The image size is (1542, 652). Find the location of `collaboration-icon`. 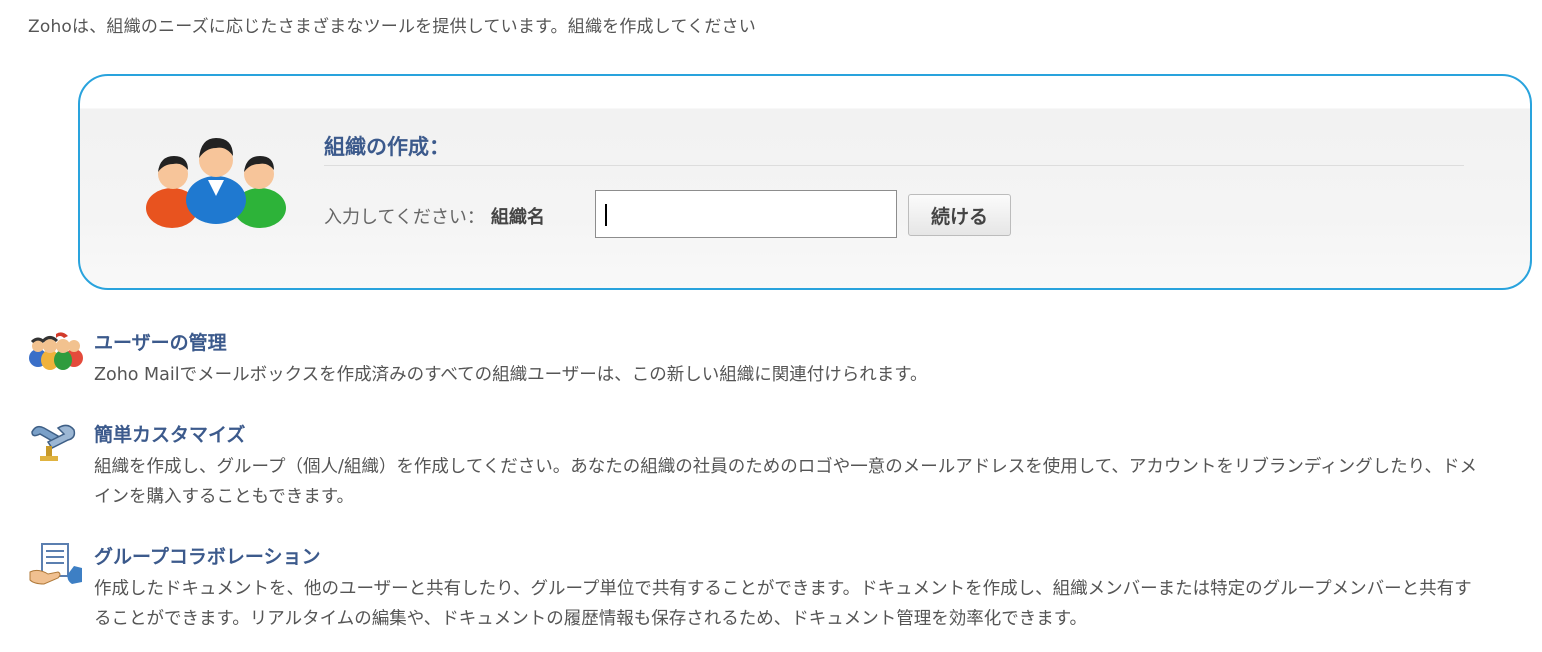

collaboration-icon is located at coordinates (55, 564).